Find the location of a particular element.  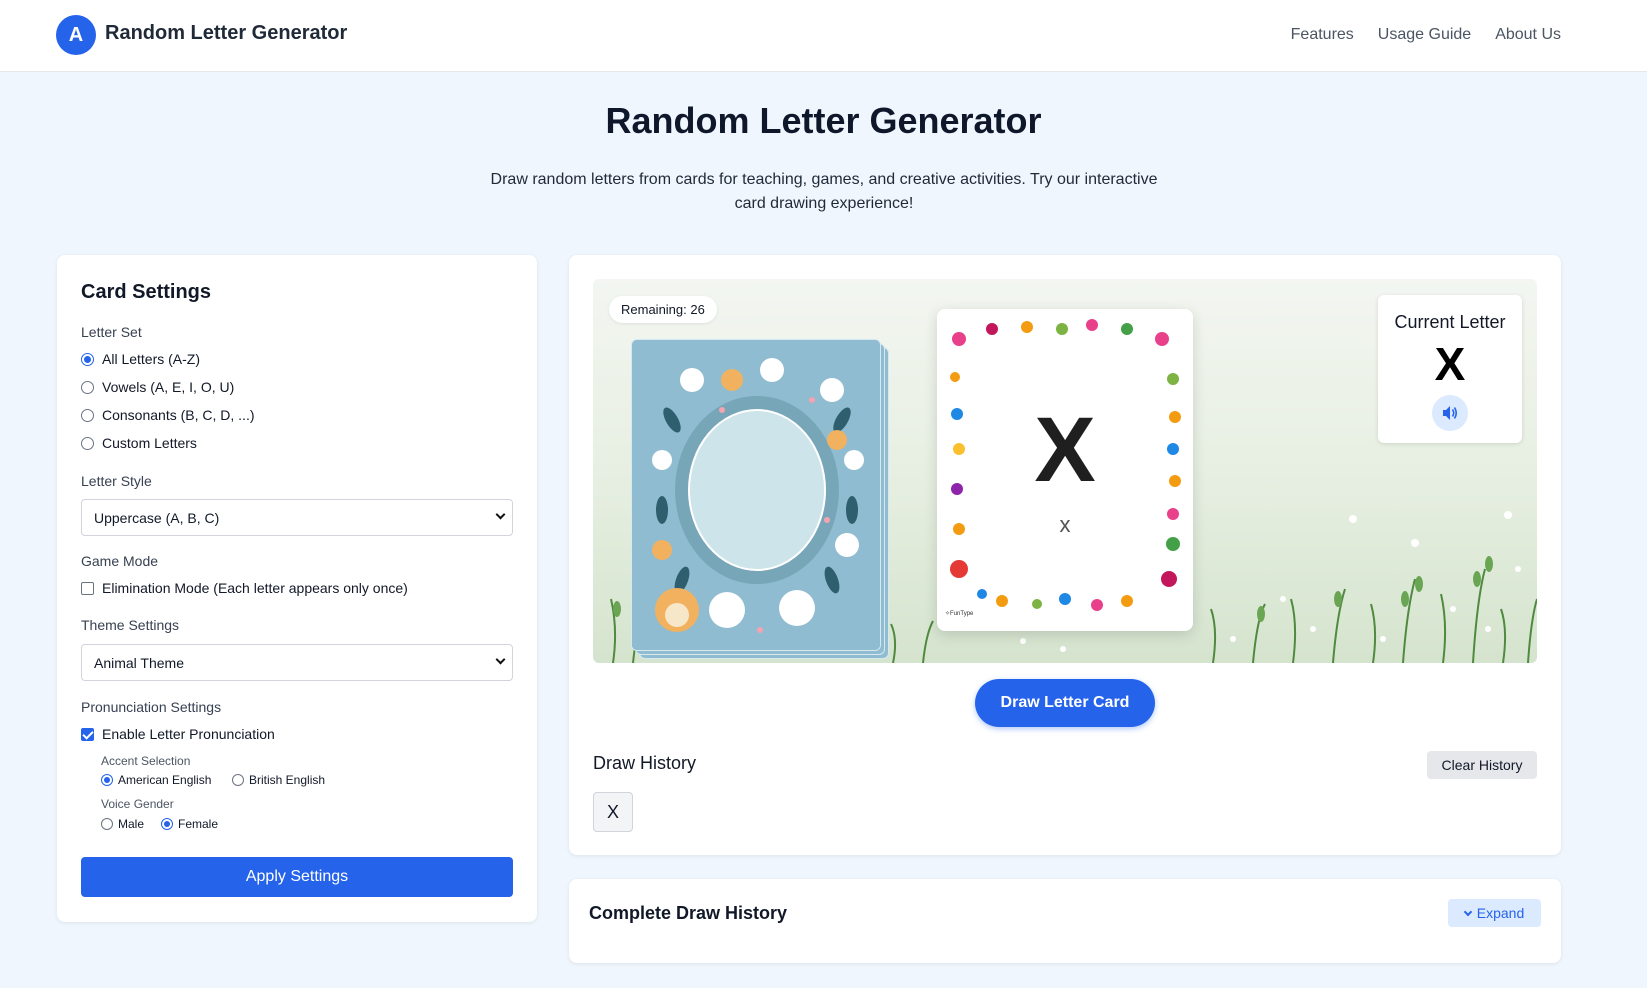

gender-female-option: Female is located at coordinates (189, 824).